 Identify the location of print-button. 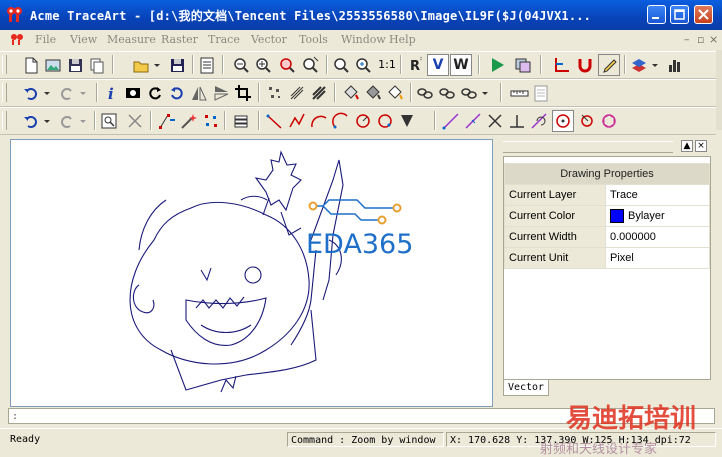
(207, 65).